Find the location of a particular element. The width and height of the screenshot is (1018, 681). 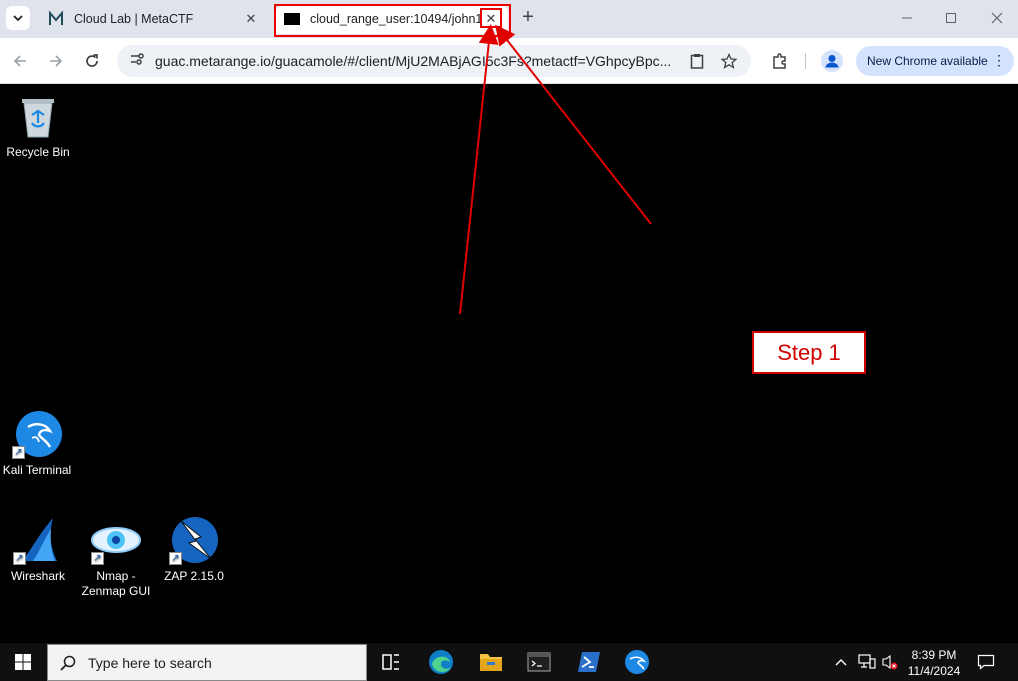

toolbar-divider is located at coordinates (805, 61).